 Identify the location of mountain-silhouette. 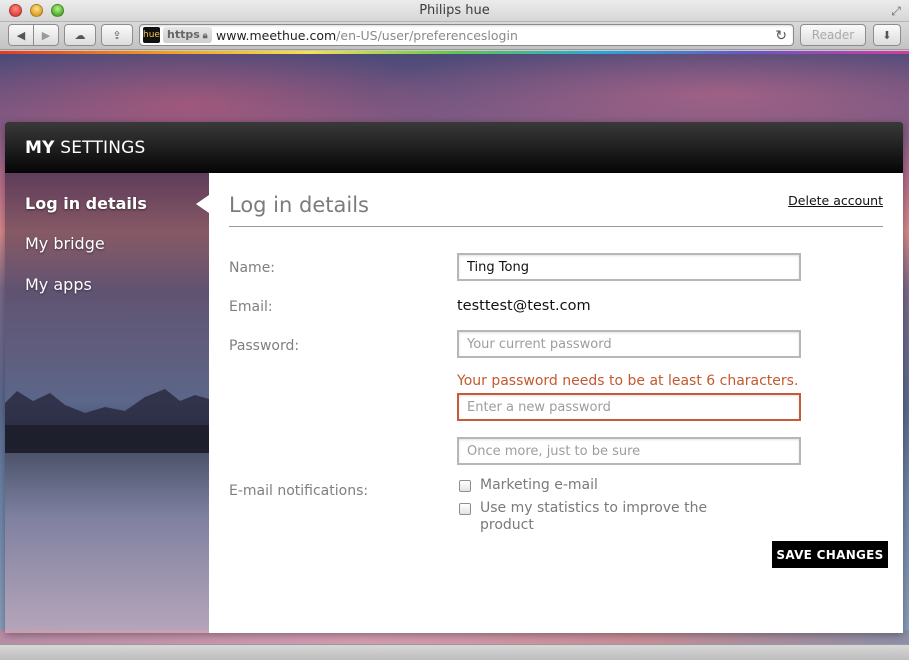
(107, 421).